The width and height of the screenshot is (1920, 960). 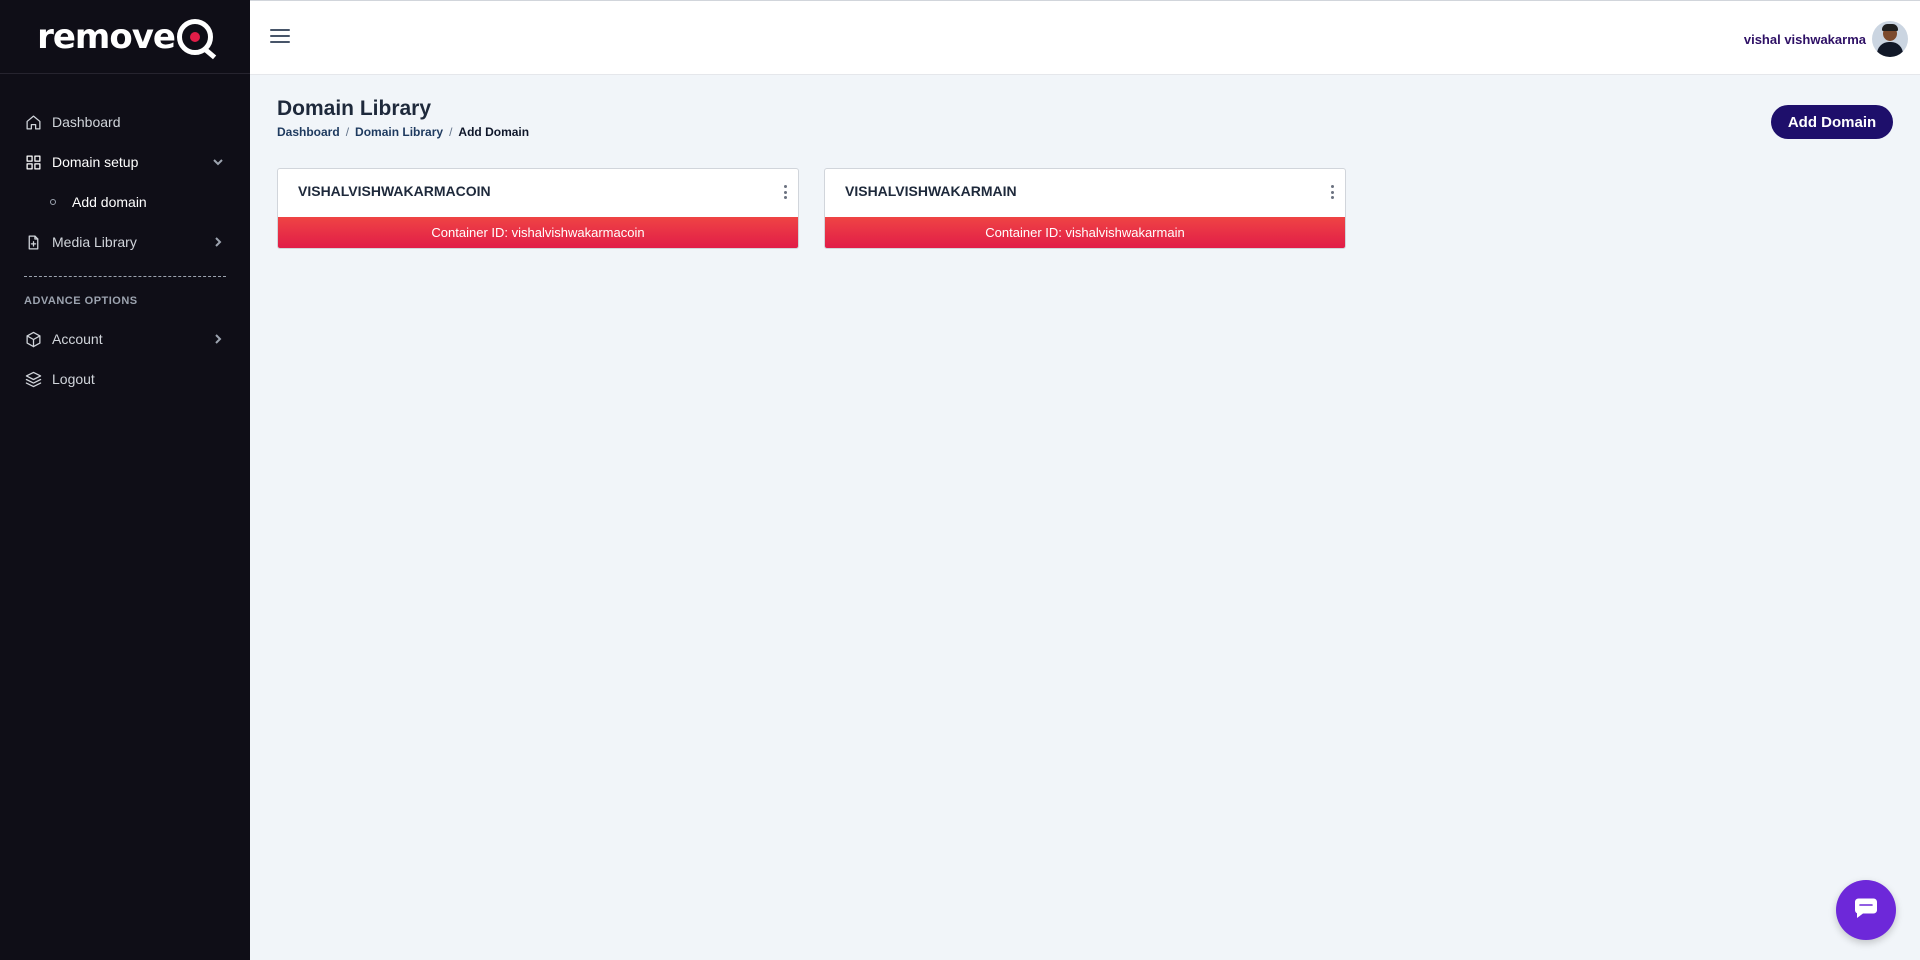 What do you see at coordinates (931, 191) in the screenshot?
I see `domain-card-title: VISHALVISHWAKARMAIN` at bounding box center [931, 191].